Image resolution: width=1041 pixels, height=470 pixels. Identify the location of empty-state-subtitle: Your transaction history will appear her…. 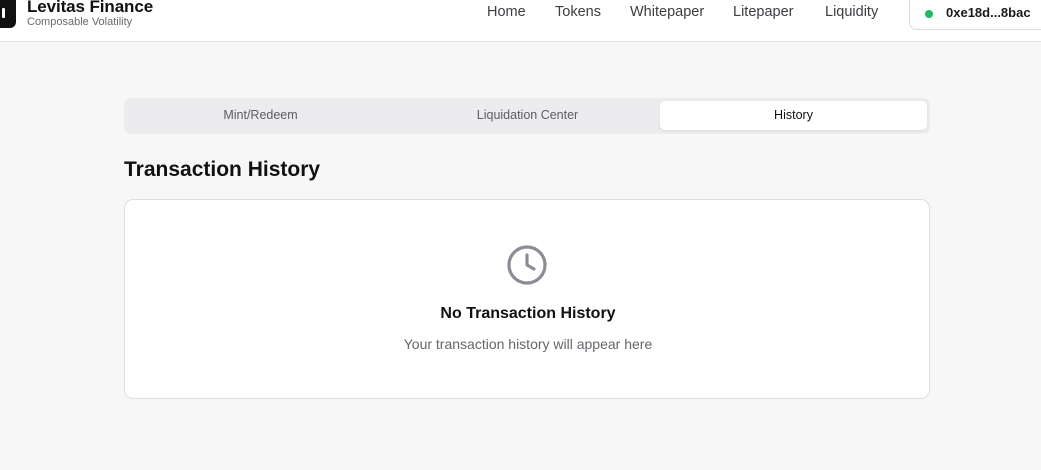
(528, 344).